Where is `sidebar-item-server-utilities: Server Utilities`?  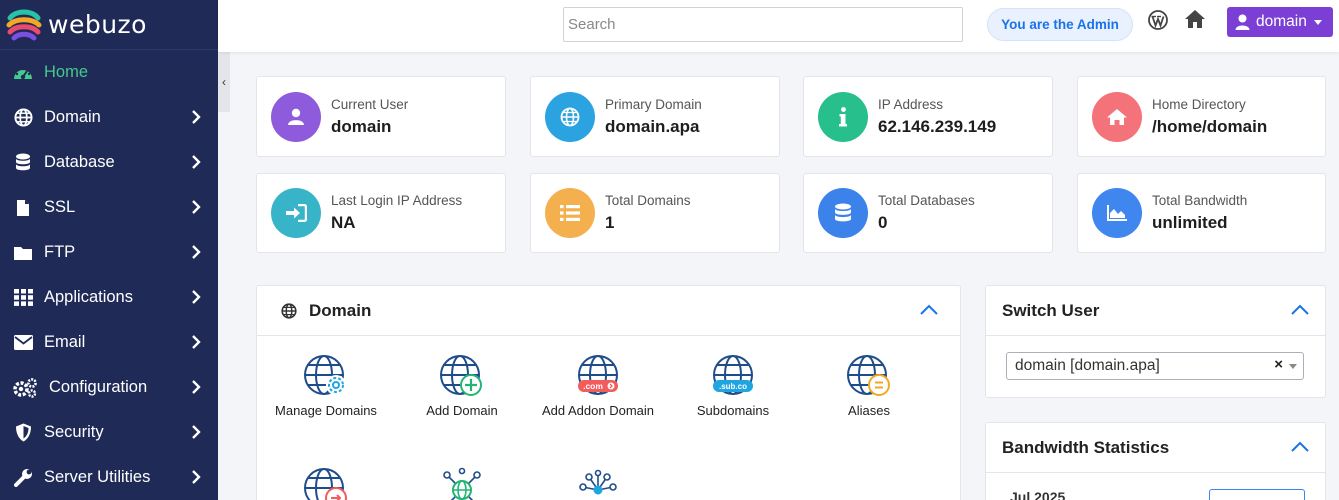 sidebar-item-server-utilities: Server Utilities is located at coordinates (109, 477).